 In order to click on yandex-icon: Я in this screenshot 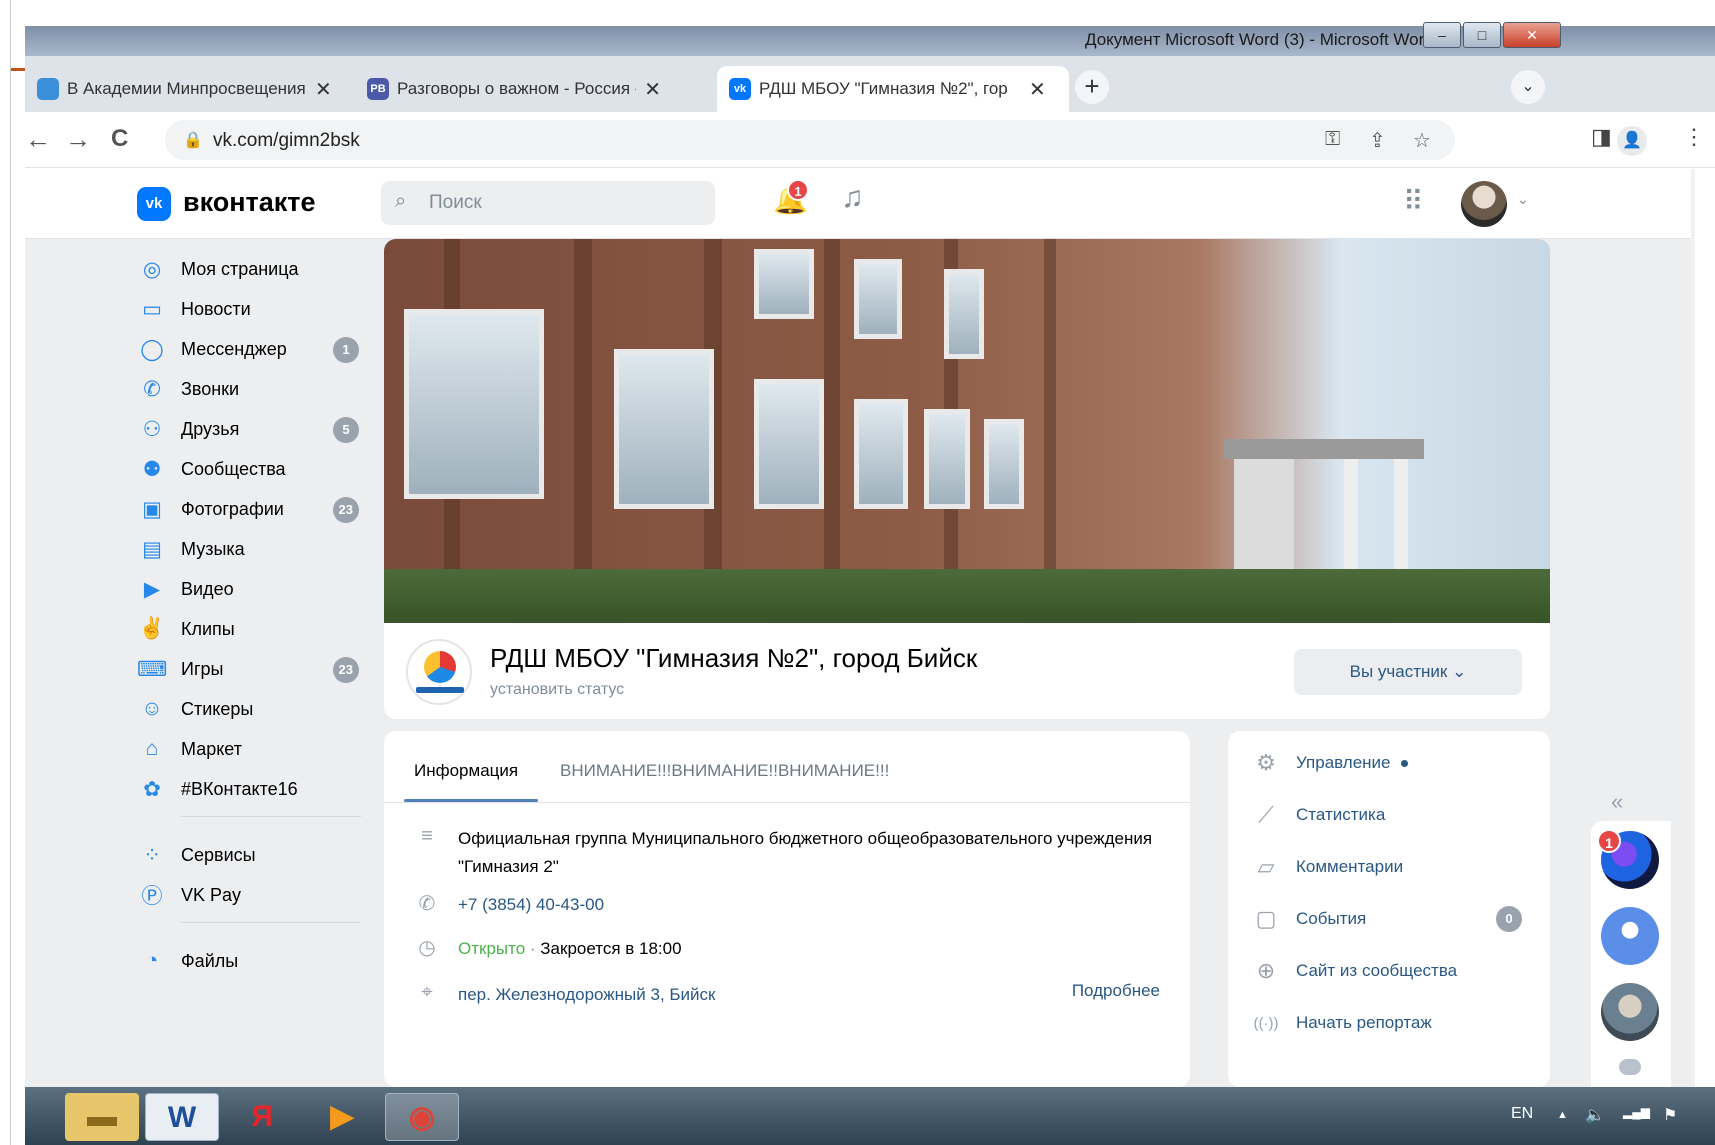, I will do `click(262, 1117)`.